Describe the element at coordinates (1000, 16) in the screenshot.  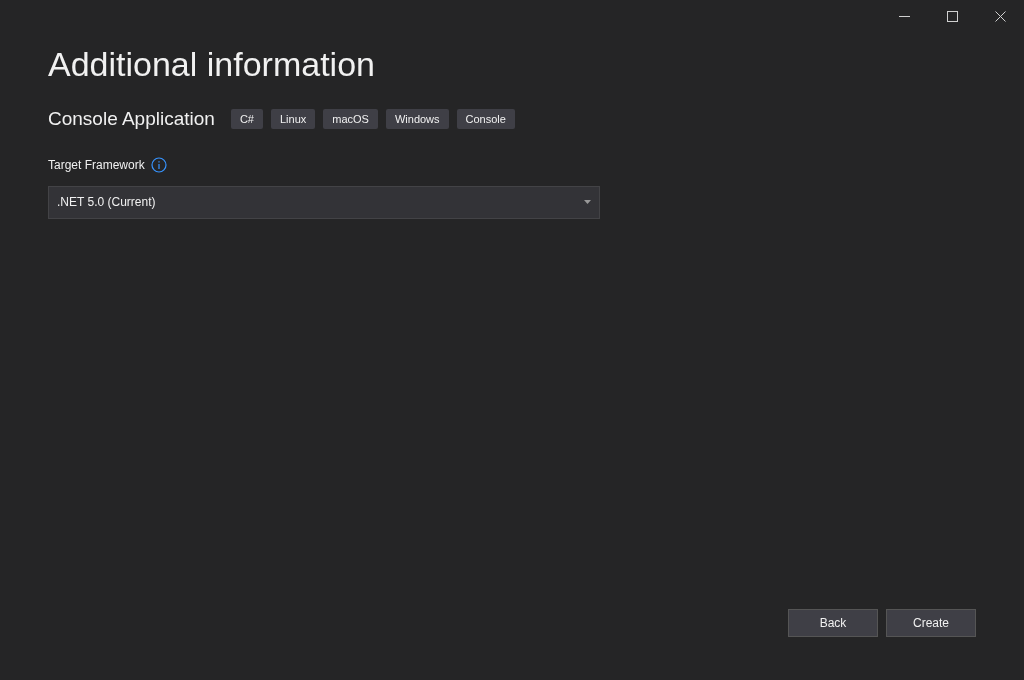
I see `close-icon` at that location.